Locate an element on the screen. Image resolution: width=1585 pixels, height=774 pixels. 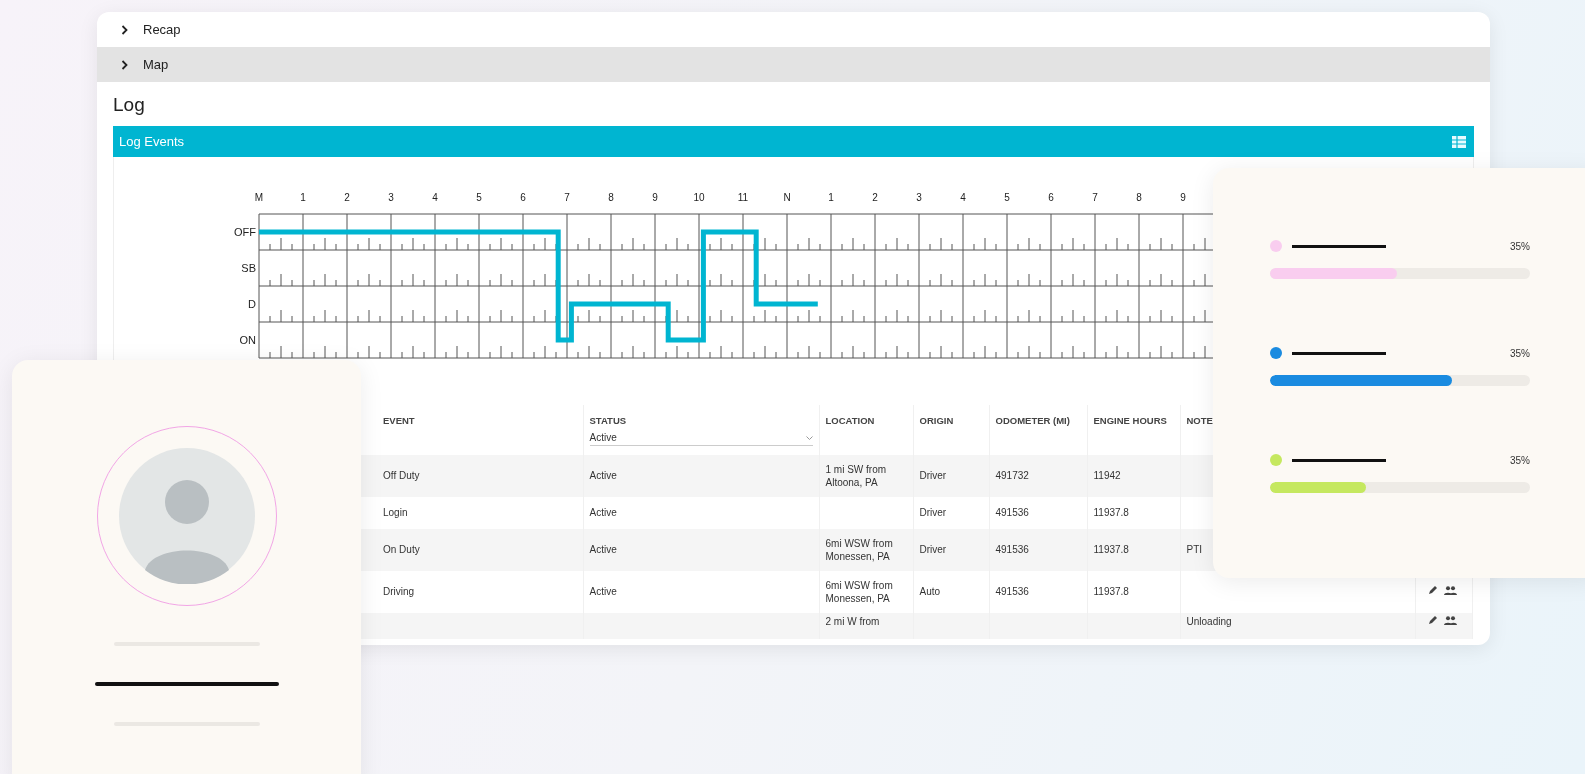
column-header: LOCATION is located at coordinates (850, 420).